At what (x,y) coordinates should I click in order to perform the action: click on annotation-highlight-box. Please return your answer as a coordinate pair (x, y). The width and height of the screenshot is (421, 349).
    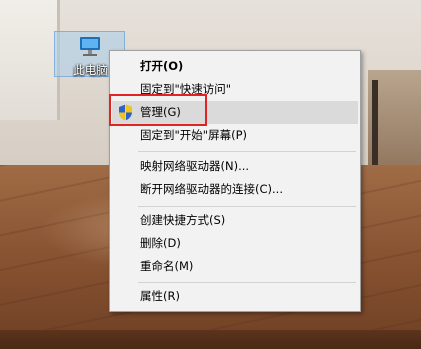
    Looking at the image, I should click on (158, 110).